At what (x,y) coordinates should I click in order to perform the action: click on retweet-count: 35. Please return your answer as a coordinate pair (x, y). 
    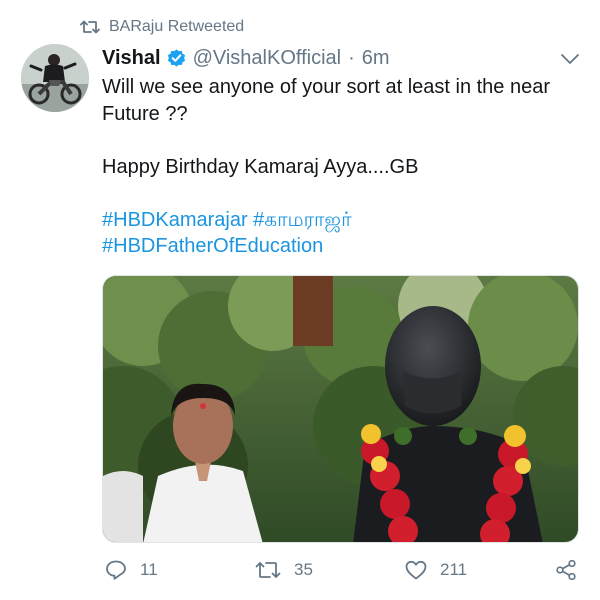
    Looking at the image, I should click on (303, 569).